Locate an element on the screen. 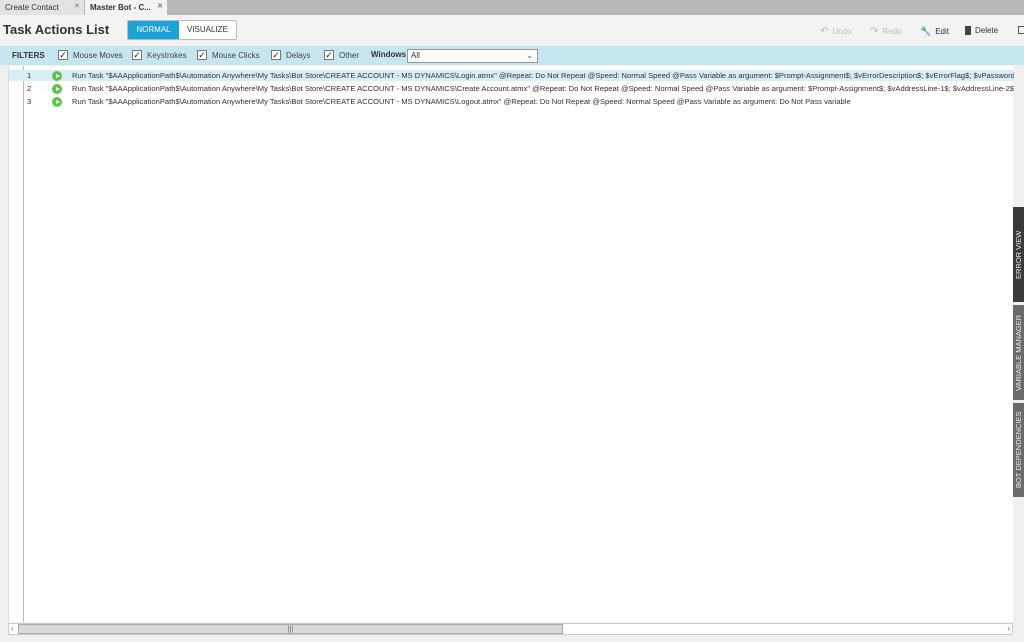  filter-label: Mouse Moves is located at coordinates (98, 55).